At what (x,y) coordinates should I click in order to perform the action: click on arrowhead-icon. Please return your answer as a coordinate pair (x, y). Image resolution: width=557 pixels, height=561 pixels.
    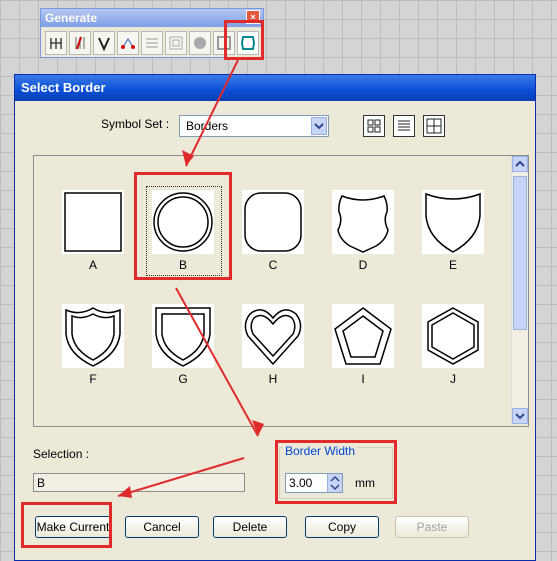
    Looking at the image, I should click on (125, 492).